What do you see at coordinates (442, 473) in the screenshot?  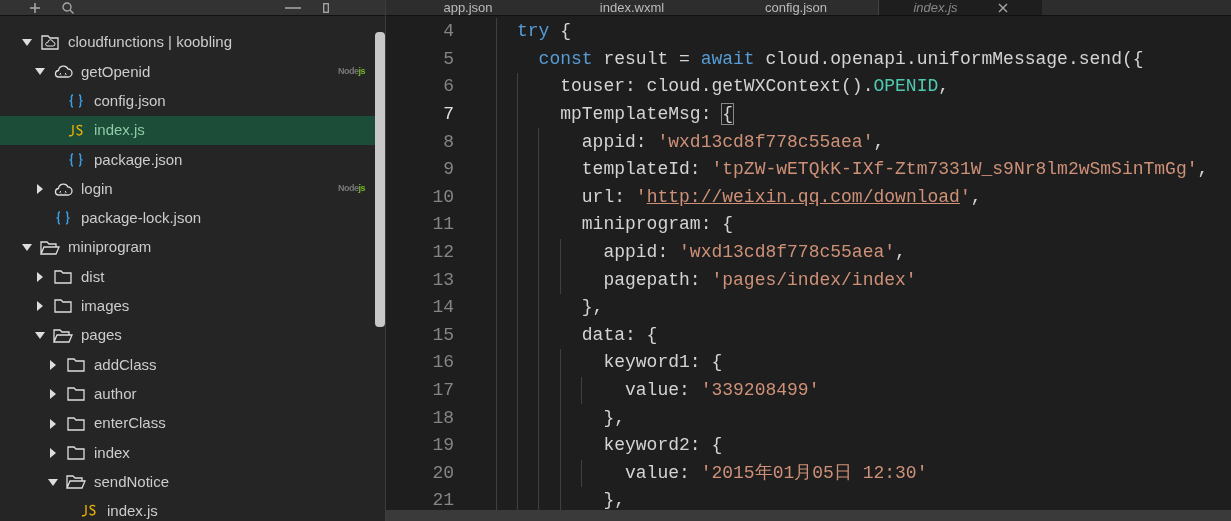 I see `line-number: 20` at bounding box center [442, 473].